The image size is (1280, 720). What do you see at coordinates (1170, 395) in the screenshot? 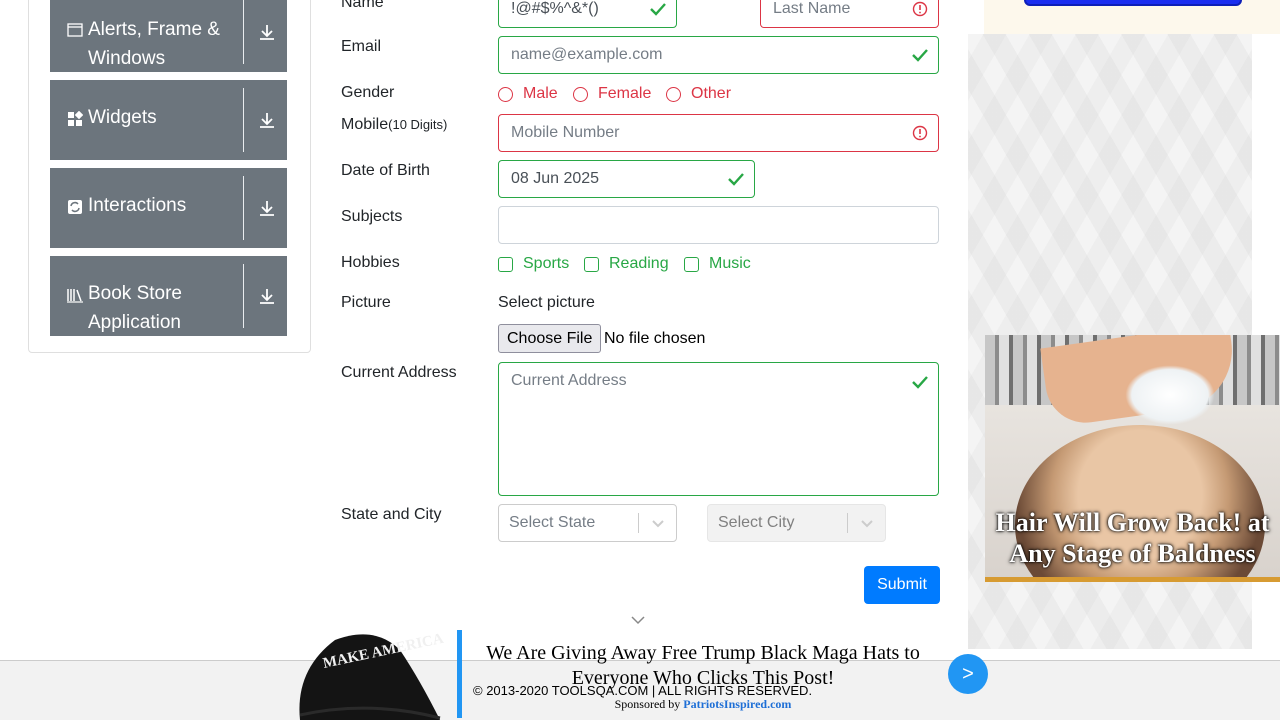
I see `salt-graphic` at bounding box center [1170, 395].